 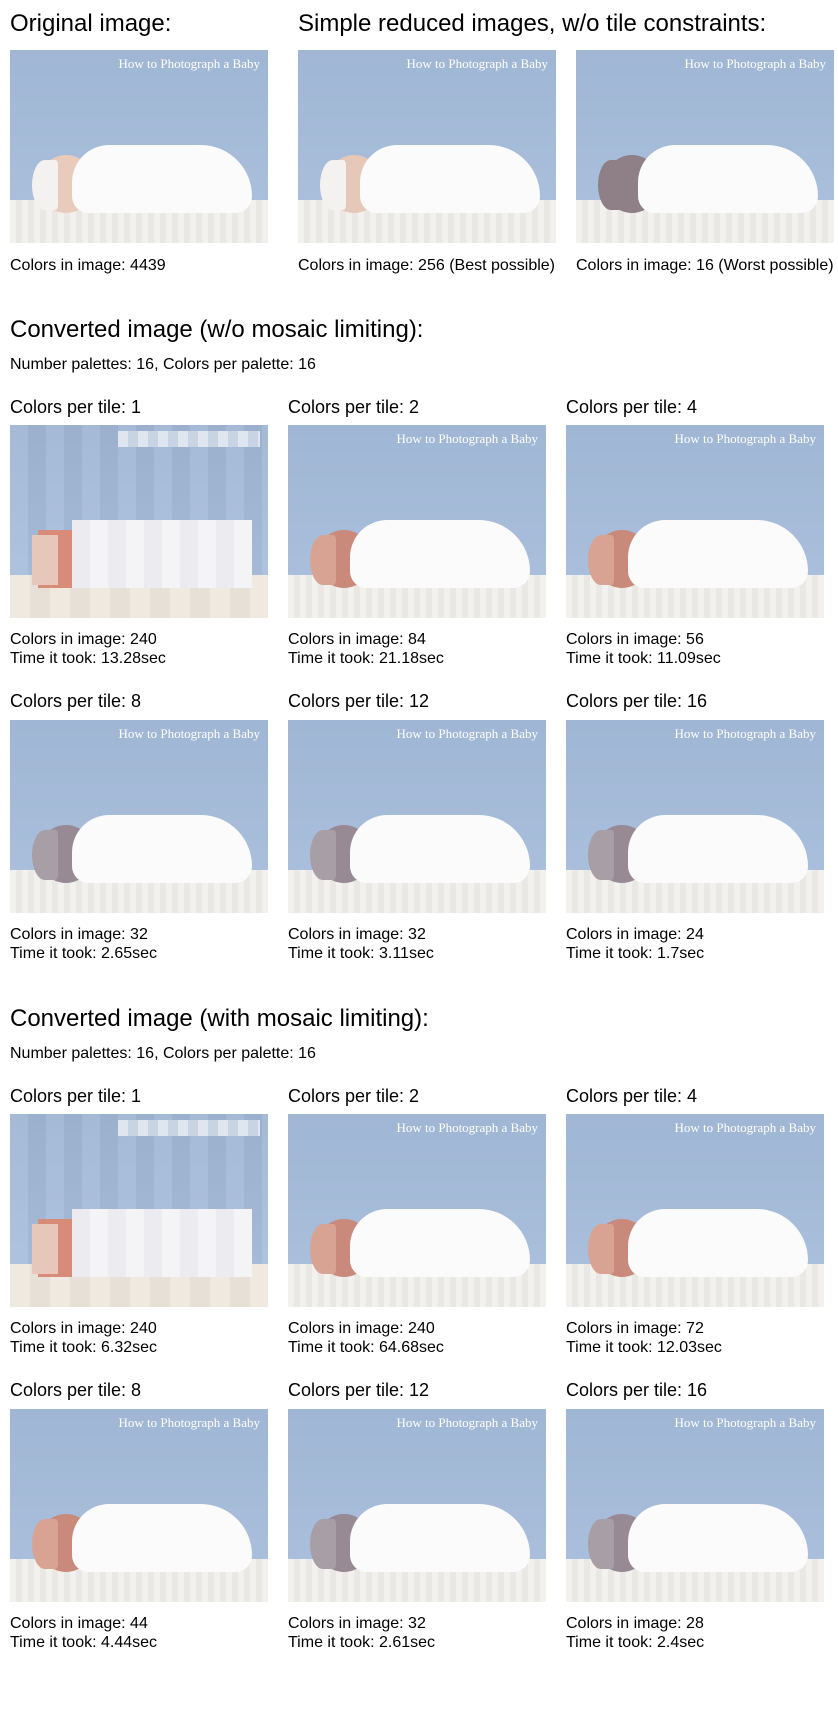 I want to click on original-photo: How to Photograph a Baby, so click(x=139, y=146).